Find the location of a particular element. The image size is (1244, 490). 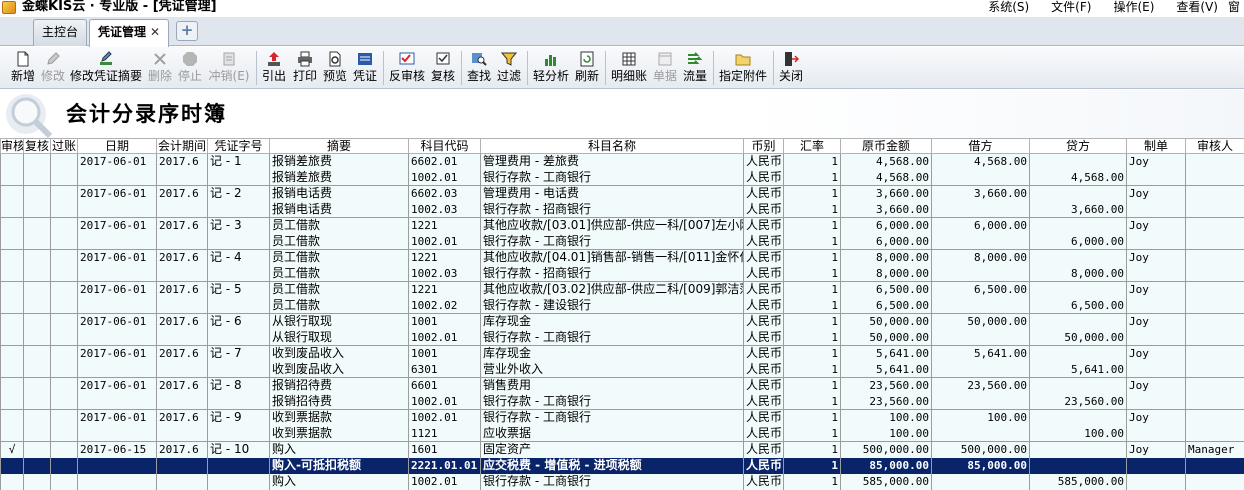

column-header: 制单 is located at coordinates (1156, 146).